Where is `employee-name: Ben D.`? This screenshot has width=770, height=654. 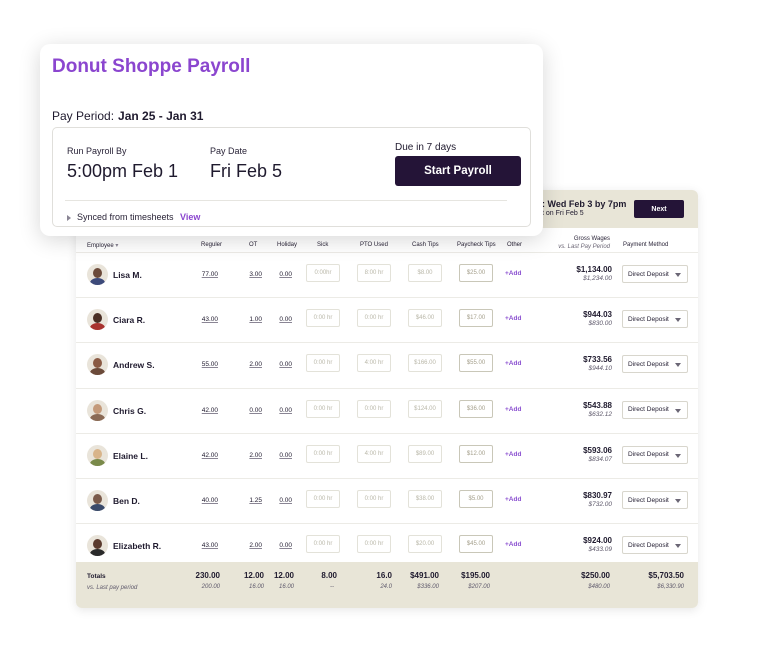
employee-name: Ben D. is located at coordinates (126, 501).